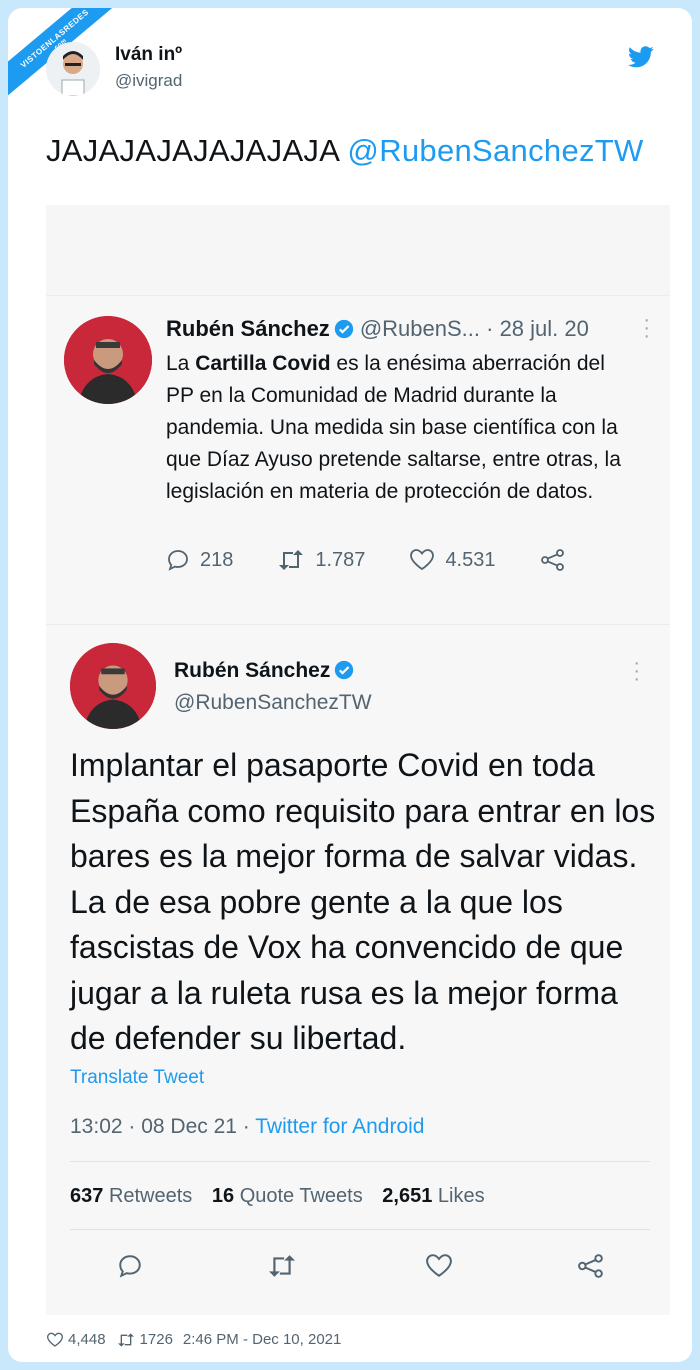 The image size is (700, 1370). Describe the element at coordinates (162, 1126) in the screenshot. I see `tweet-timestamp: 13:02 · 08 Dec 21 ·` at that location.